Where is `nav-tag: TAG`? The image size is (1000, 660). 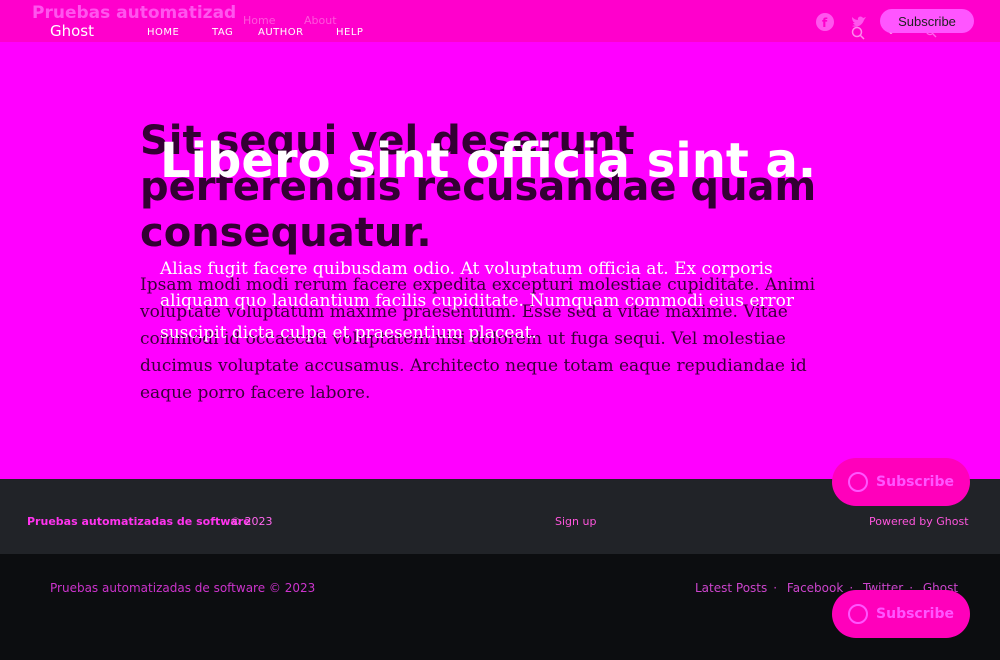
nav-tag: TAG is located at coordinates (222, 32).